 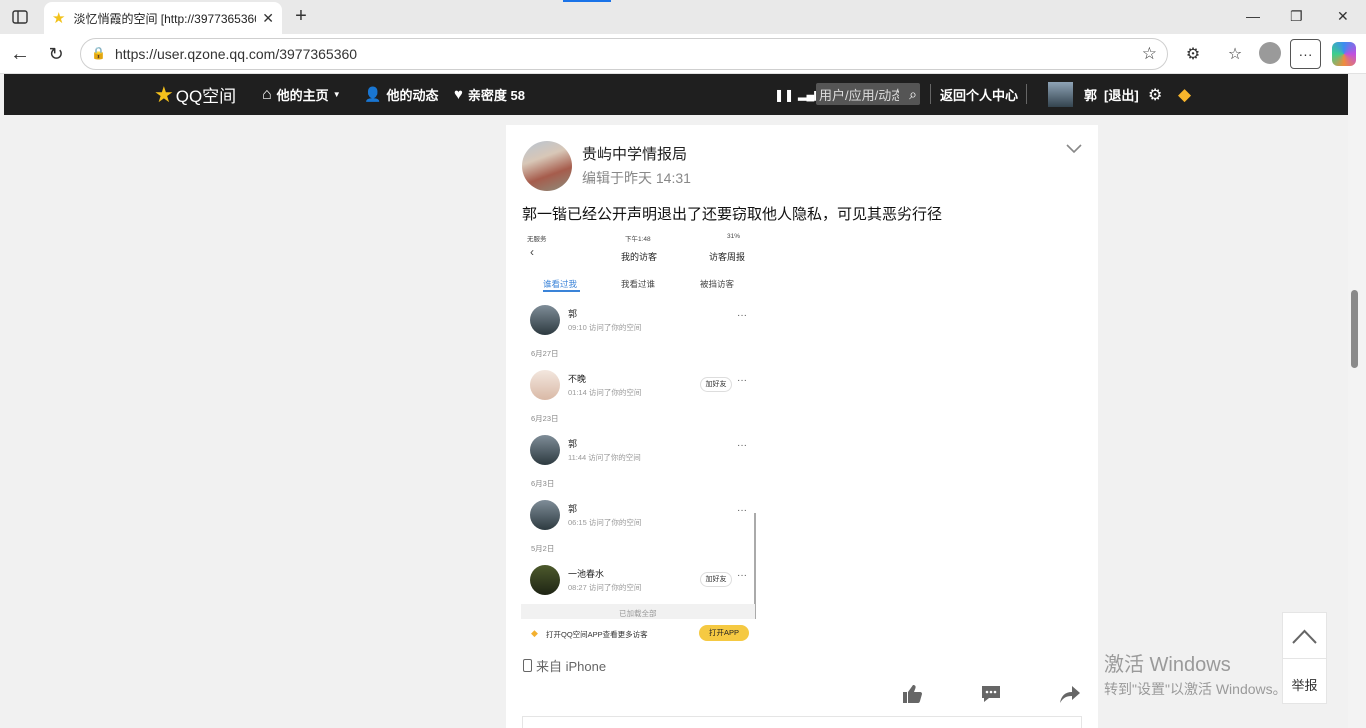 I want to click on status-left: 无服务, so click(x=537, y=239).